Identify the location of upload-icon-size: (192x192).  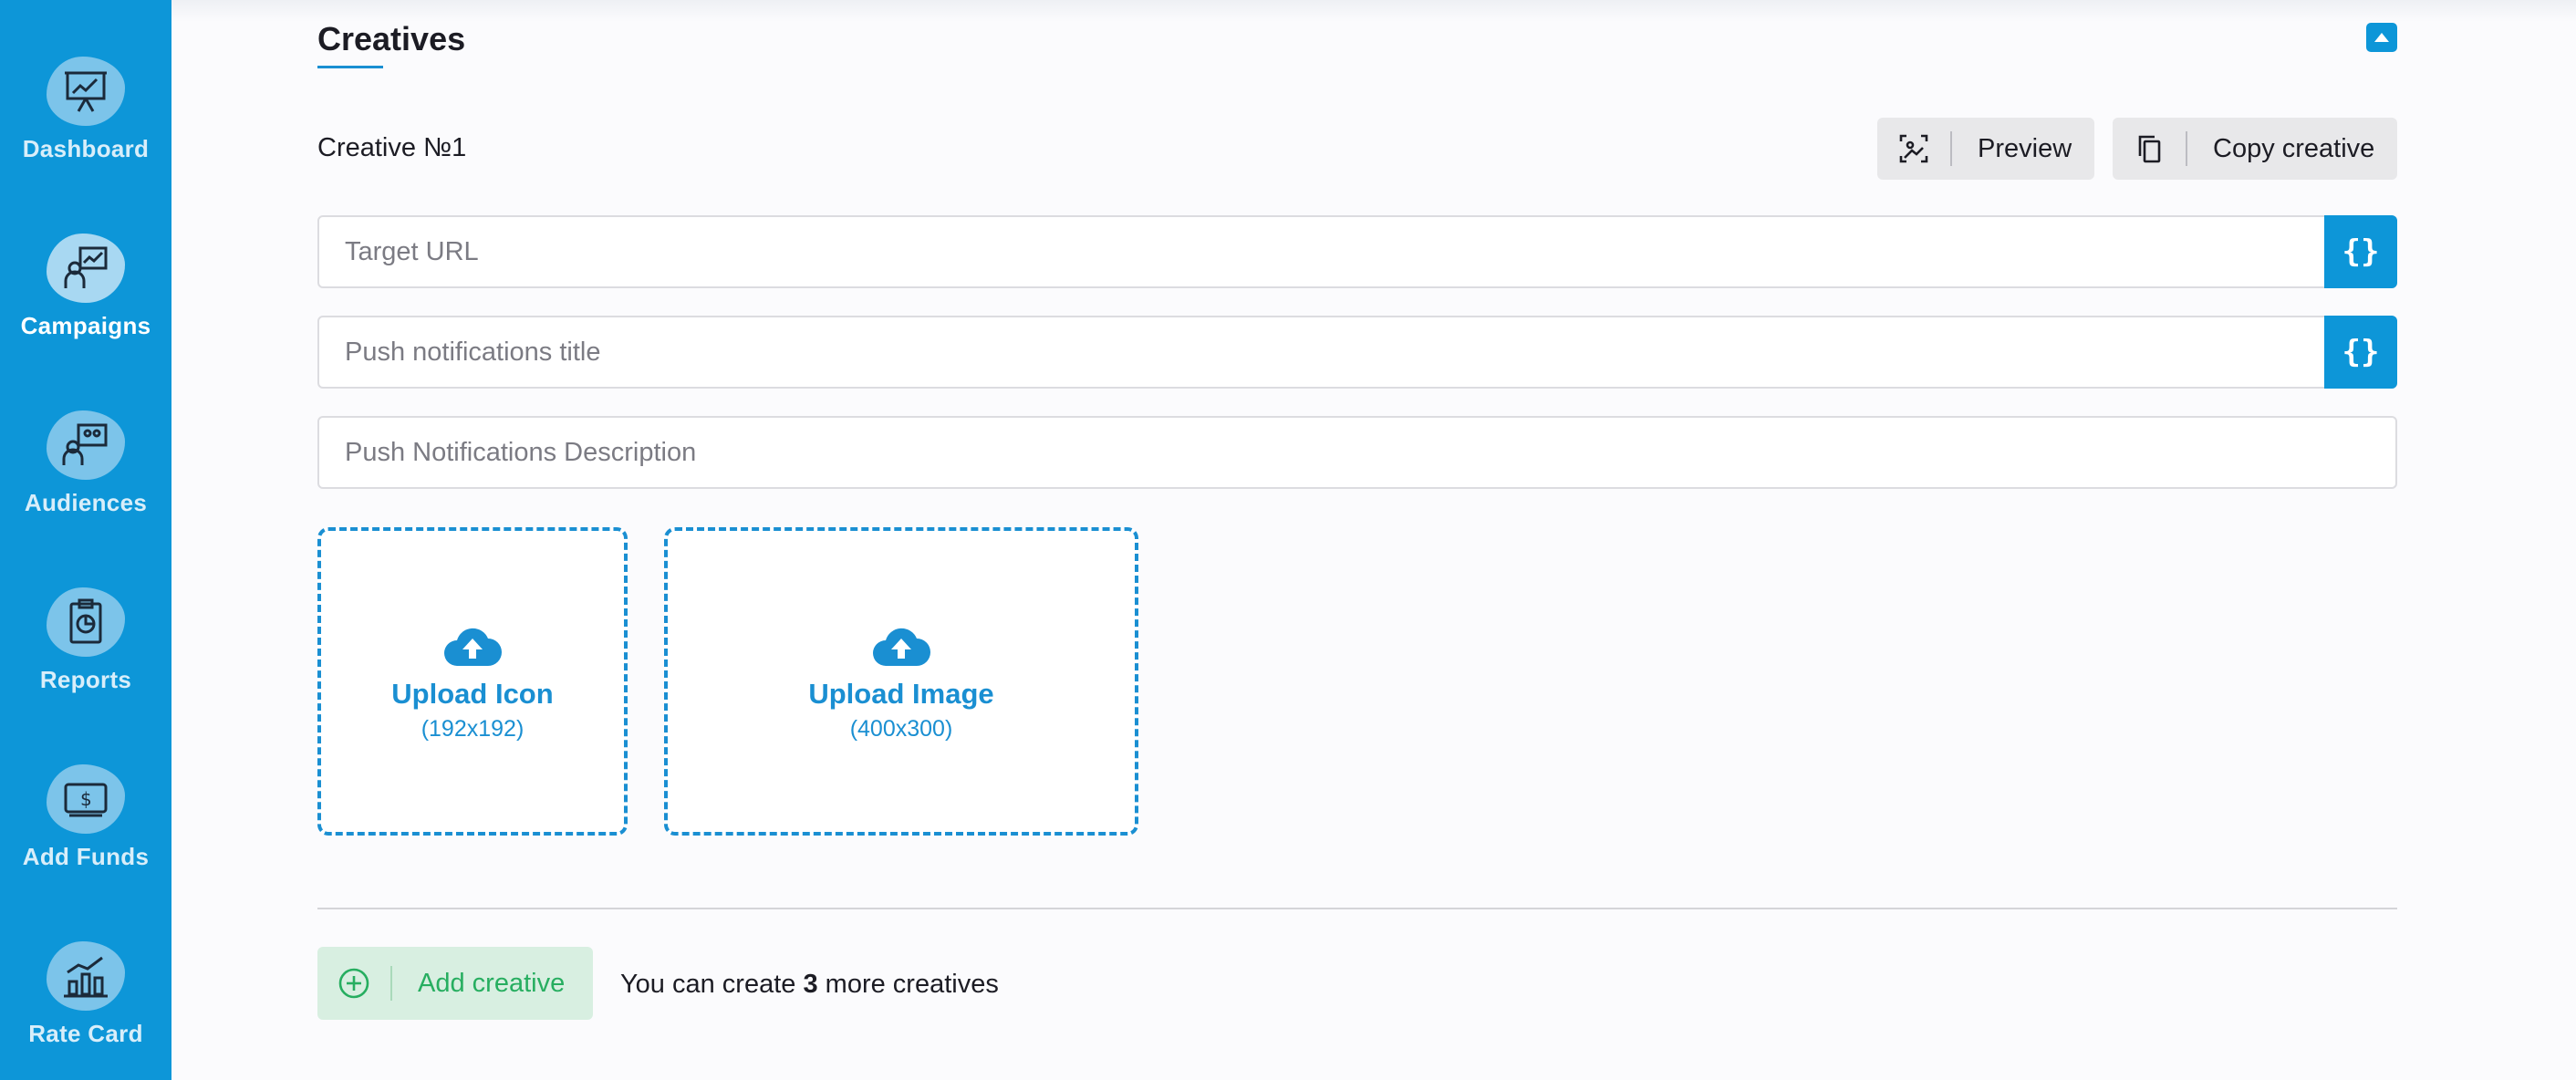
(473, 729).